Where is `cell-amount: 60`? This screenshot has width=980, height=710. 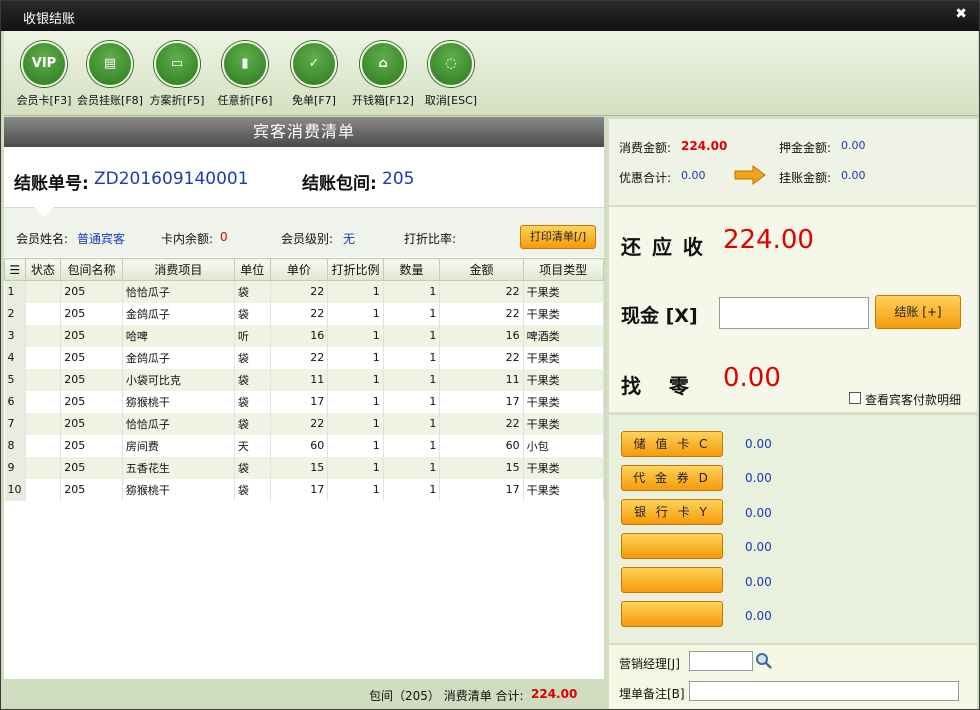
cell-amount: 60 is located at coordinates (481, 445).